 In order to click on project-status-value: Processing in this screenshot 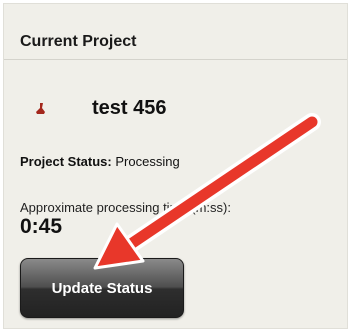, I will do `click(147, 161)`.